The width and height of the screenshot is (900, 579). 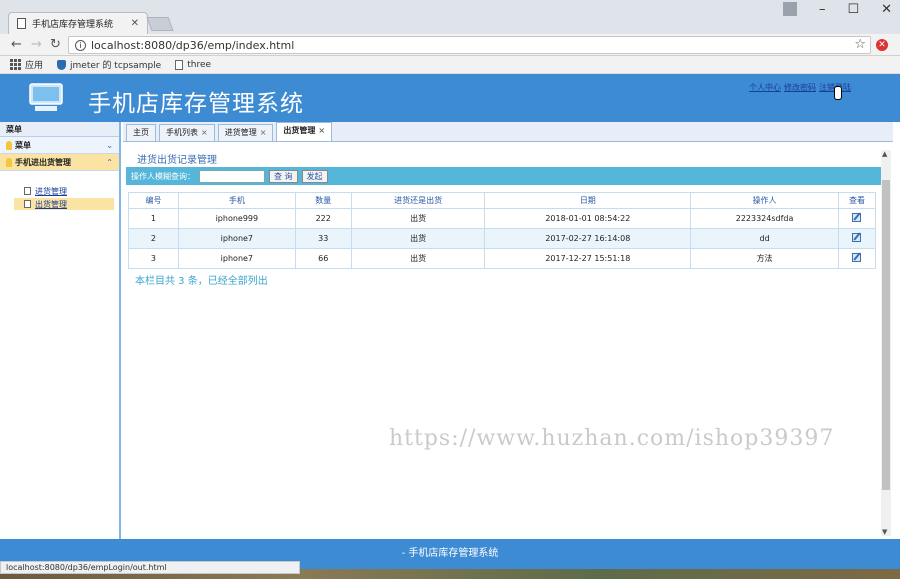 I want to click on bookmarks-bar: 应用 jmeter 的 tcpsample three, so click(x=450, y=65).